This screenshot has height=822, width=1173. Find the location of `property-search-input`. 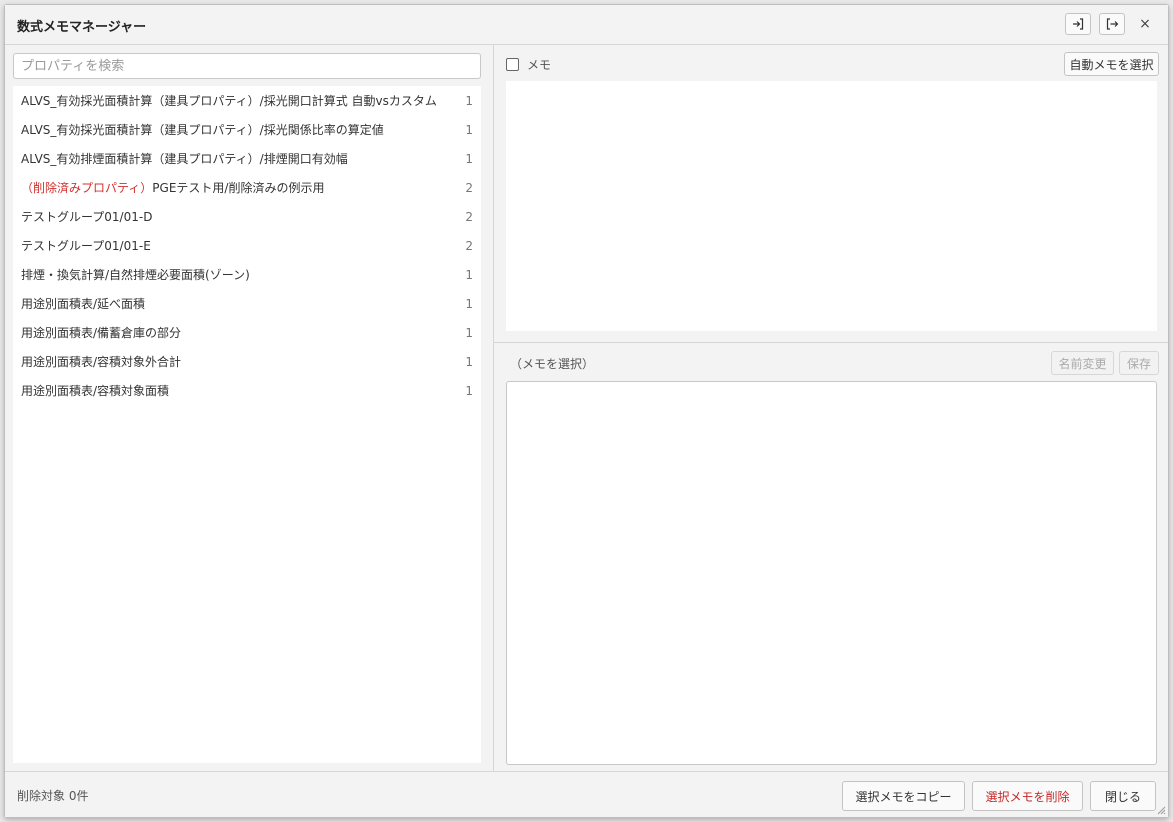

property-search-input is located at coordinates (247, 66).